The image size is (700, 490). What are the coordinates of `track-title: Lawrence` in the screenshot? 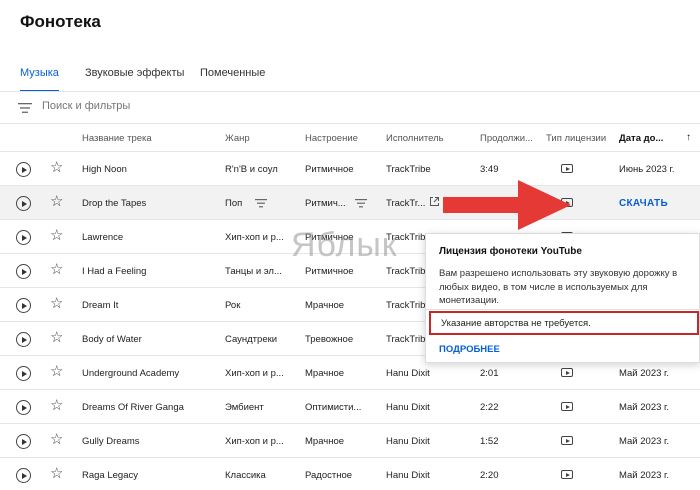 It's located at (149, 237).